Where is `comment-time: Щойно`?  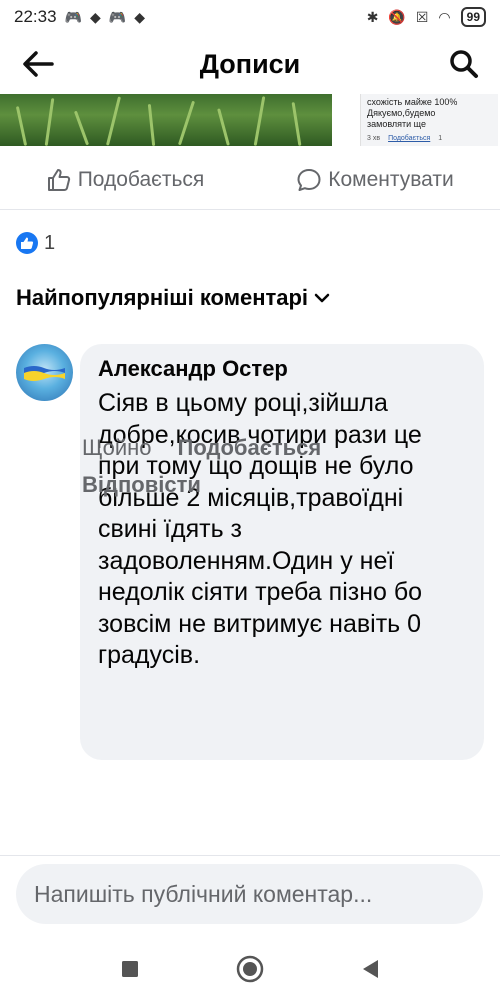
comment-time: Щойно is located at coordinates (117, 447).